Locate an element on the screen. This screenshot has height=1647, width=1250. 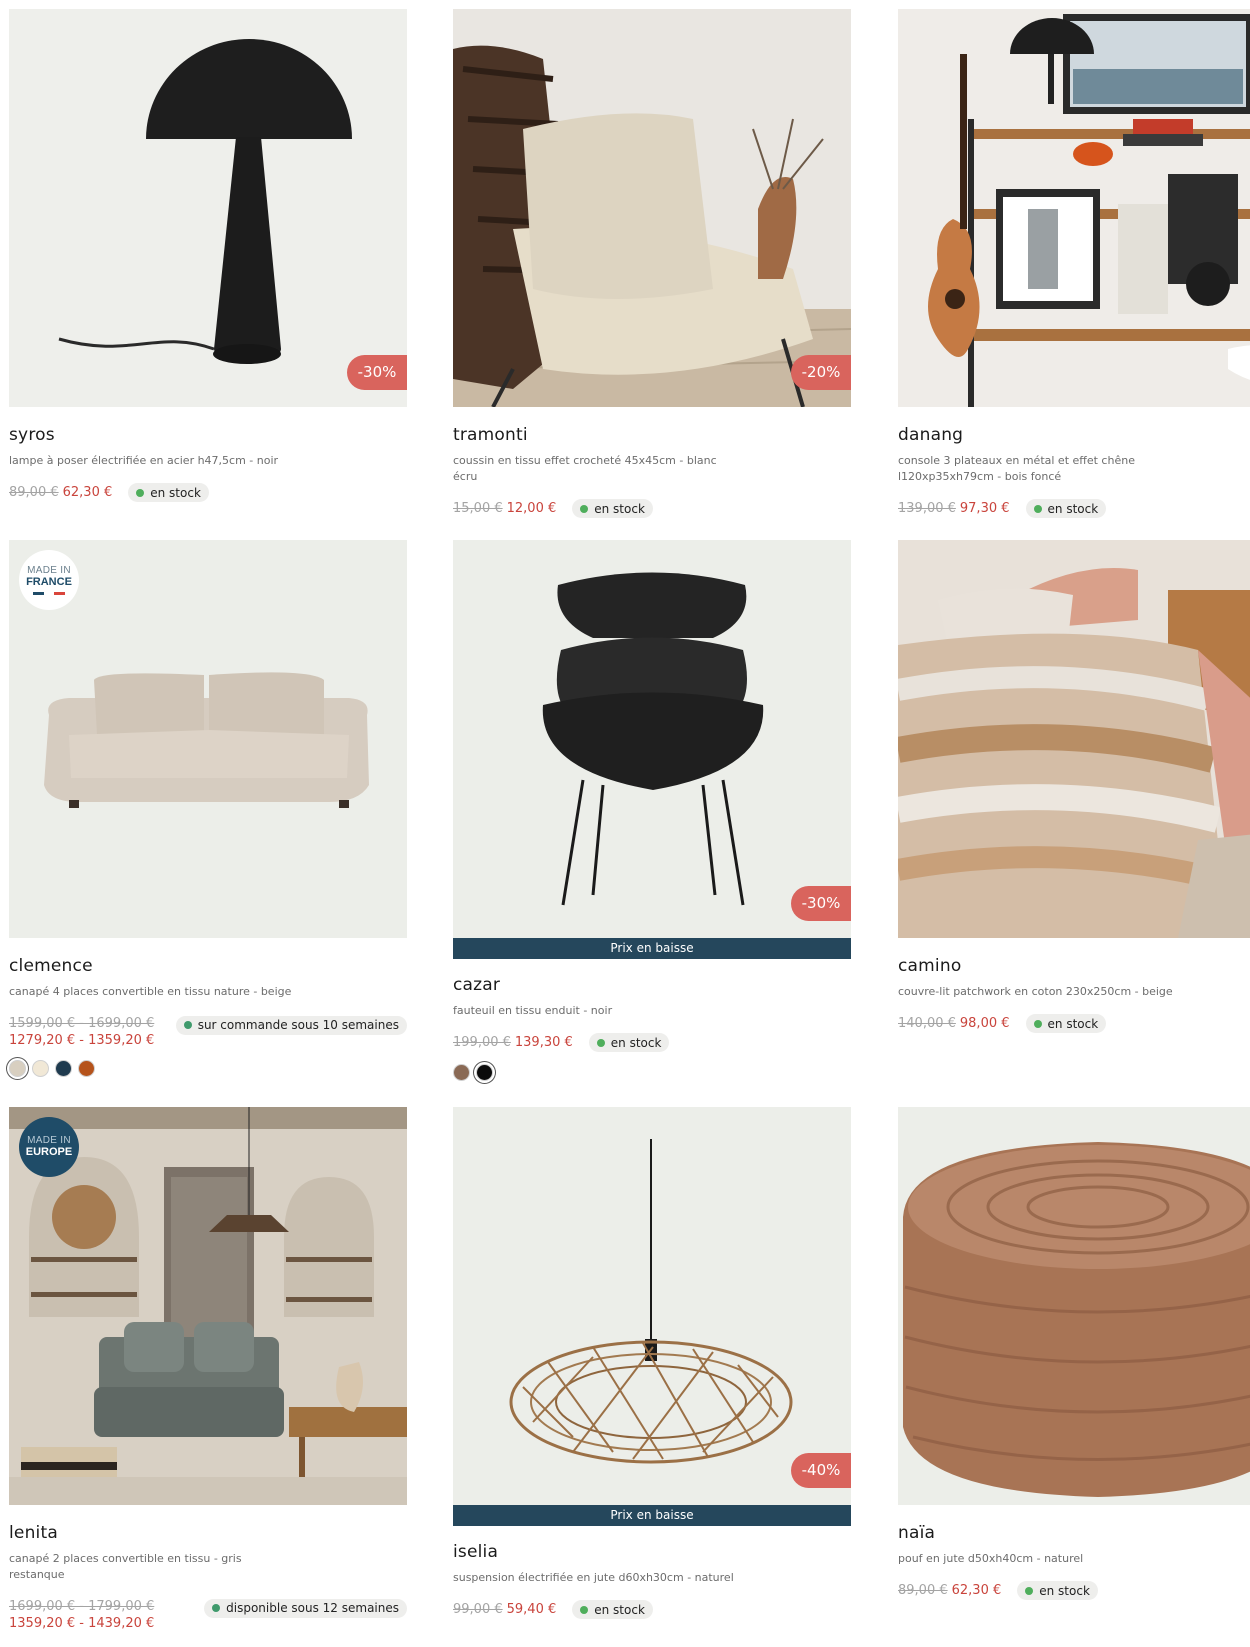
armchair-image is located at coordinates (652, 739).